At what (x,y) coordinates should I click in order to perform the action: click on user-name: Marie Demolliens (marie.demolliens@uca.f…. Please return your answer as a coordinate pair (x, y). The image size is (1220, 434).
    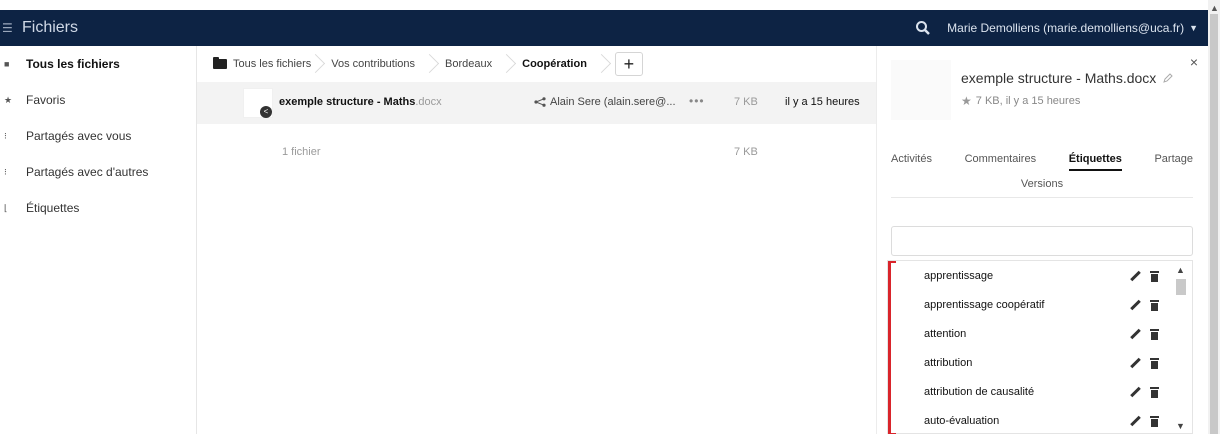
    Looking at the image, I should click on (1066, 28).